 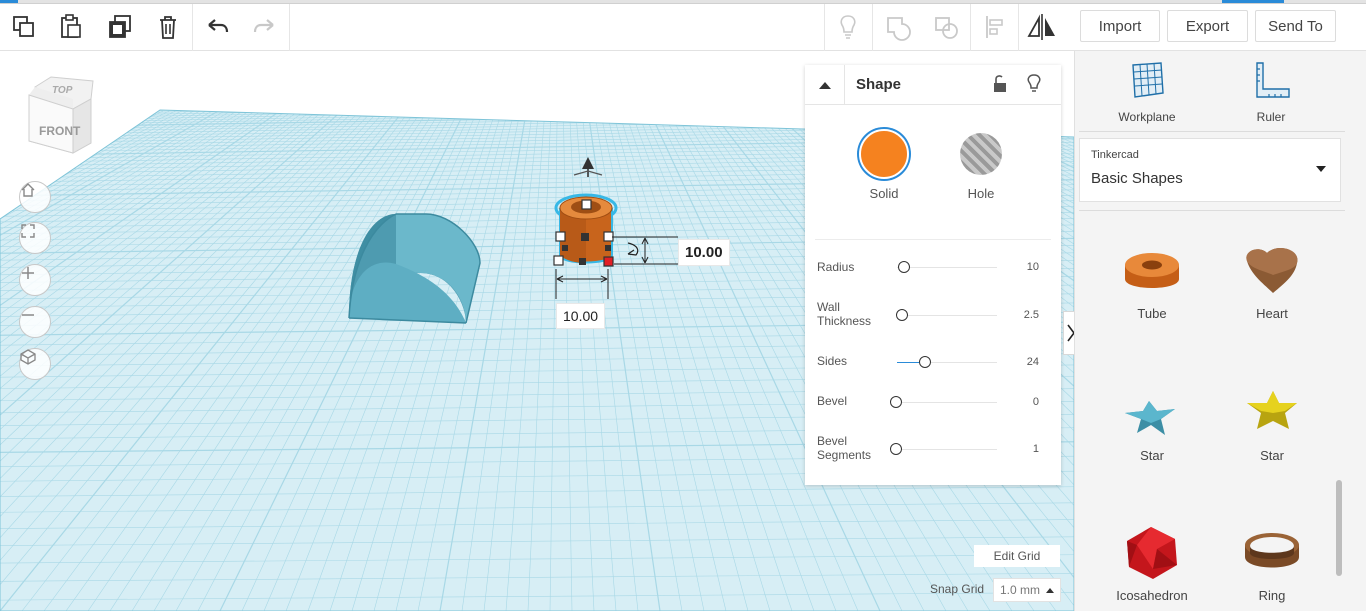 I want to click on visibility-bulb-icon, so click(x=1034, y=86).